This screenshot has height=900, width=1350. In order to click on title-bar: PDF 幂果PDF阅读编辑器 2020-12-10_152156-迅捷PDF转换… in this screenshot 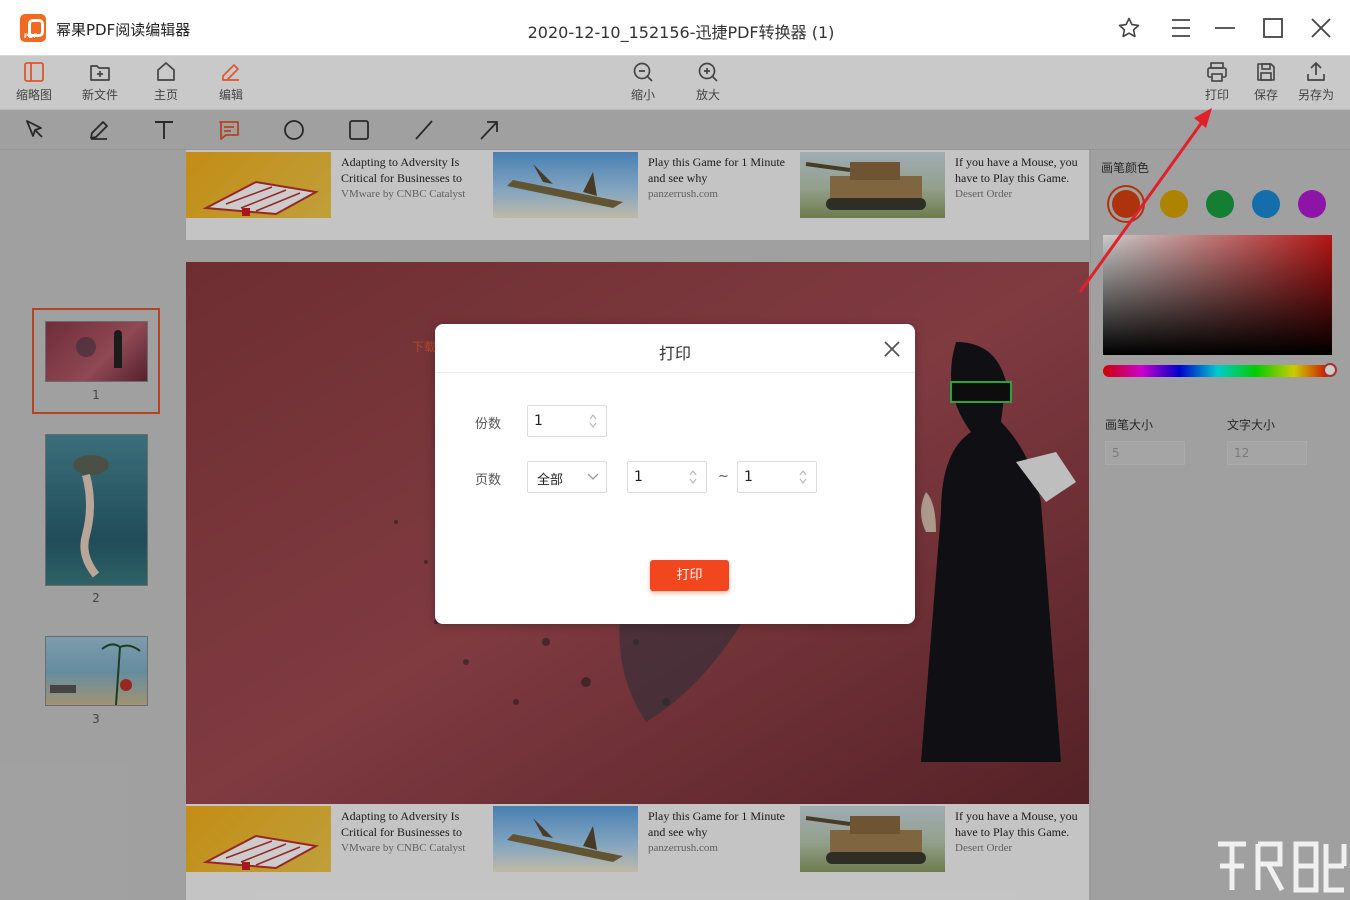, I will do `click(675, 28)`.